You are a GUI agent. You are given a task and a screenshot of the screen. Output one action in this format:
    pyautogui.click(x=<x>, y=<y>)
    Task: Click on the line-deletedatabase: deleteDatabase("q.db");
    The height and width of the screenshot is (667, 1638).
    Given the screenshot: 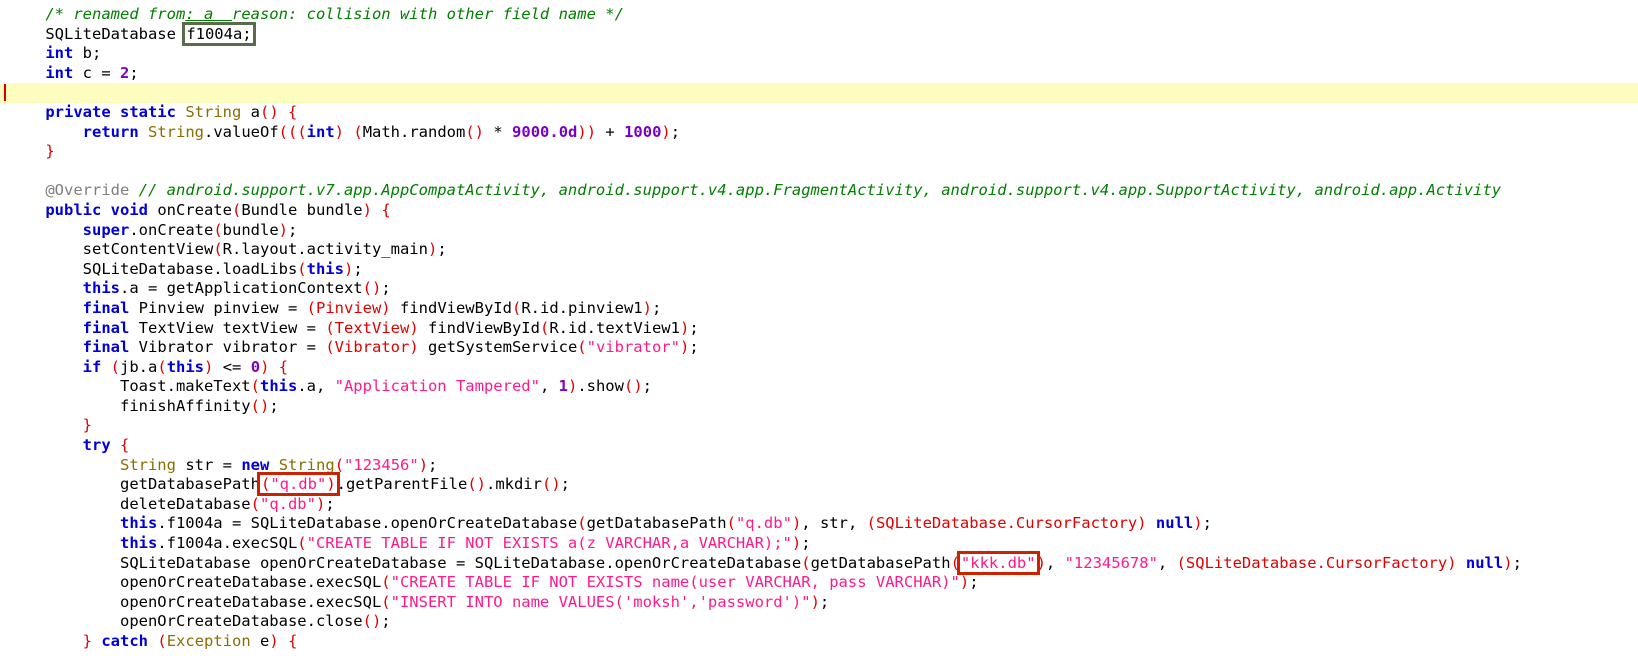 What is the action you would take?
    pyautogui.click(x=819, y=505)
    